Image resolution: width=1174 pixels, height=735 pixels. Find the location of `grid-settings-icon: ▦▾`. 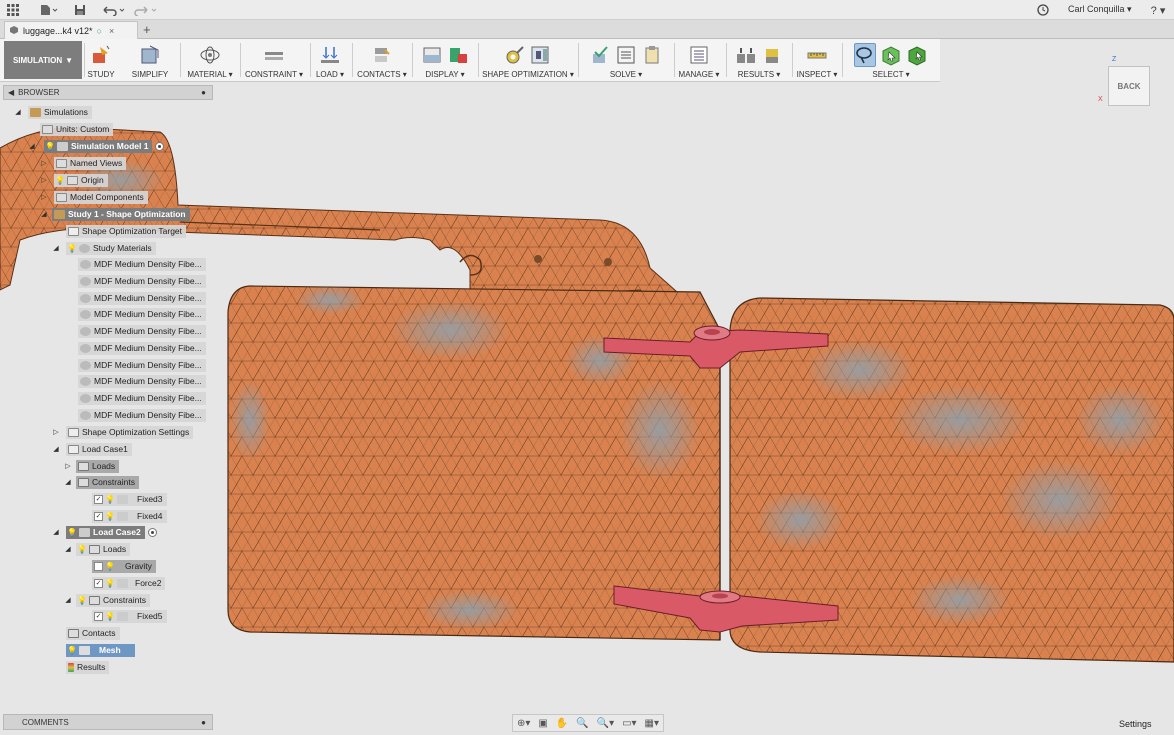

grid-settings-icon: ▦▾ is located at coordinates (652, 723).